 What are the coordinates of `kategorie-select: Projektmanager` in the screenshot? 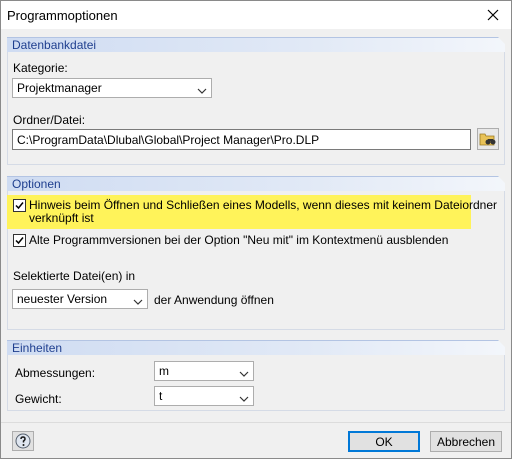 It's located at (112, 88).